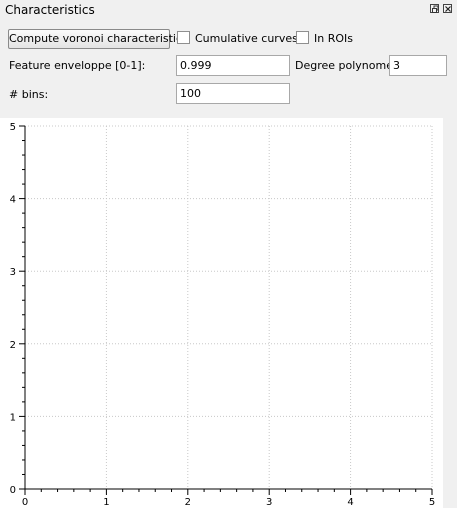  I want to click on x-tick-label: 5, so click(432, 502).